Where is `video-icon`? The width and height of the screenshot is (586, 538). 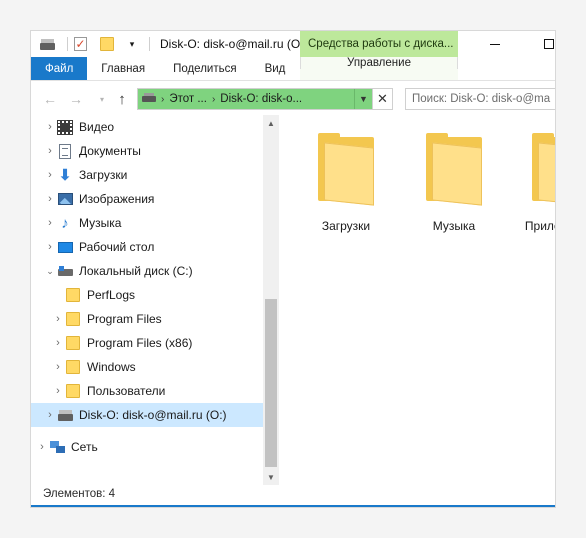 video-icon is located at coordinates (65, 127).